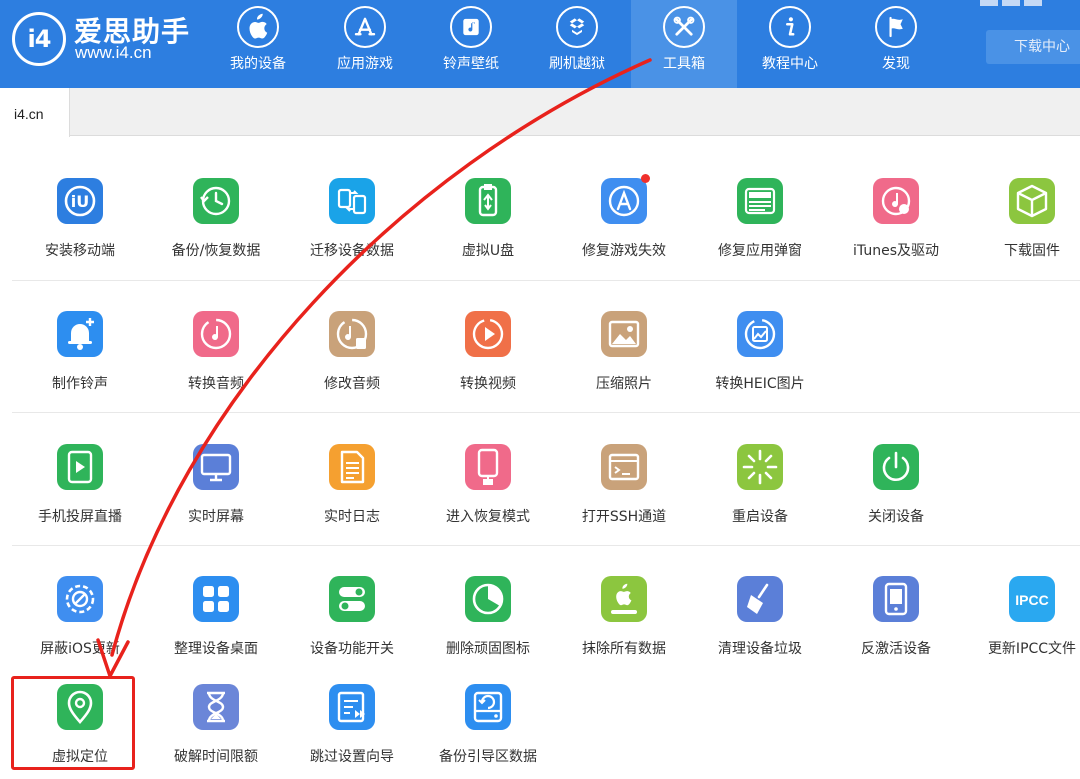 This screenshot has height=779, width=1080. I want to click on nav-toolbox: 工具箱, so click(684, 44).